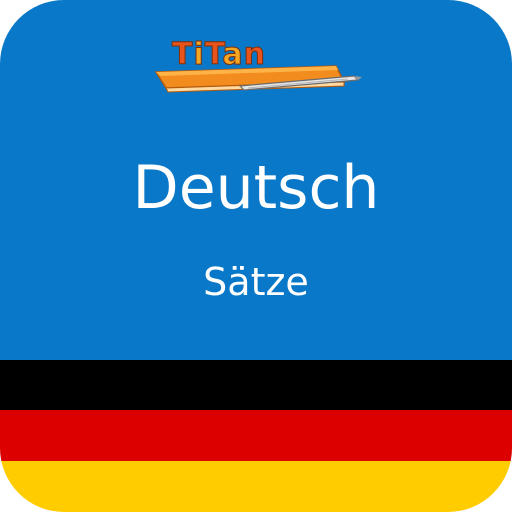 This screenshot has width=512, height=512. What do you see at coordinates (256, 435) in the screenshot?
I see `flag-stripe-red` at bounding box center [256, 435].